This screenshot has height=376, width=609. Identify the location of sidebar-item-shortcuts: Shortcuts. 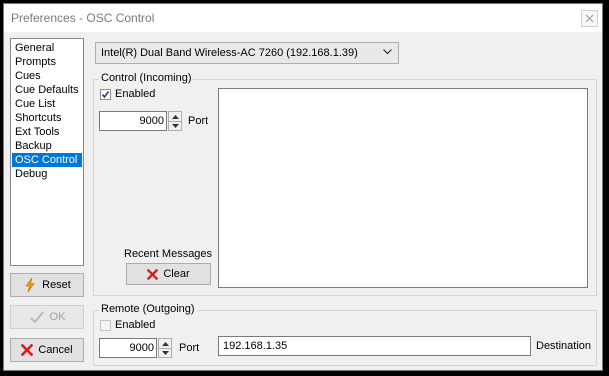
(47, 118).